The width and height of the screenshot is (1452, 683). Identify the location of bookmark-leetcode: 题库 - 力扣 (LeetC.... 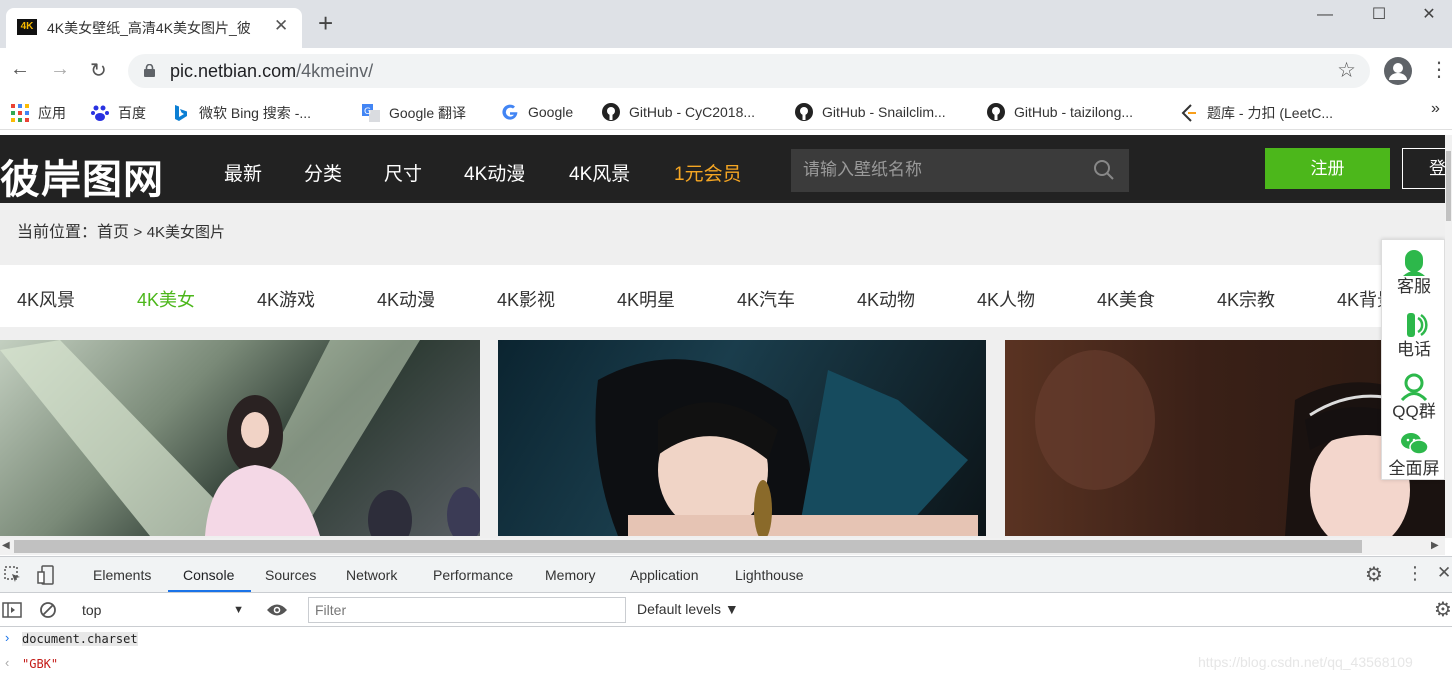
(1256, 113).